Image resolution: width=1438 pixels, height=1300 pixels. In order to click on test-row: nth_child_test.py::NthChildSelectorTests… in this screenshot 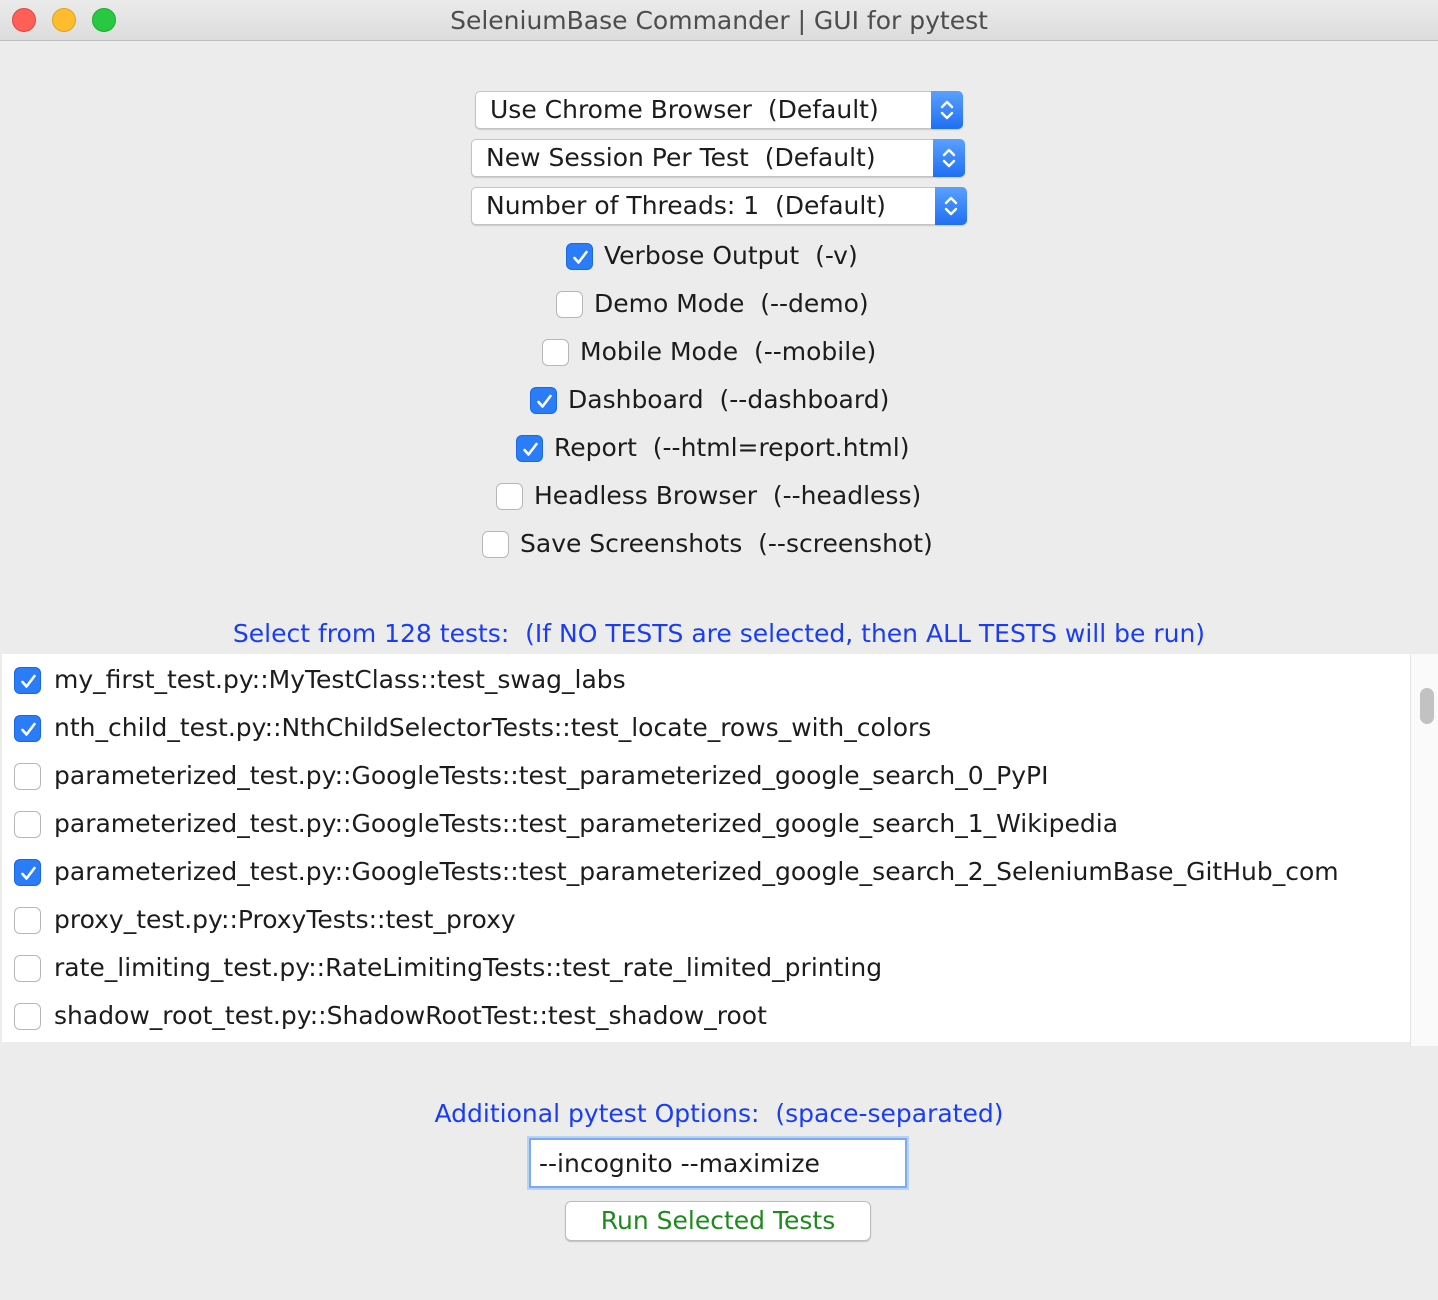, I will do `click(472, 730)`.